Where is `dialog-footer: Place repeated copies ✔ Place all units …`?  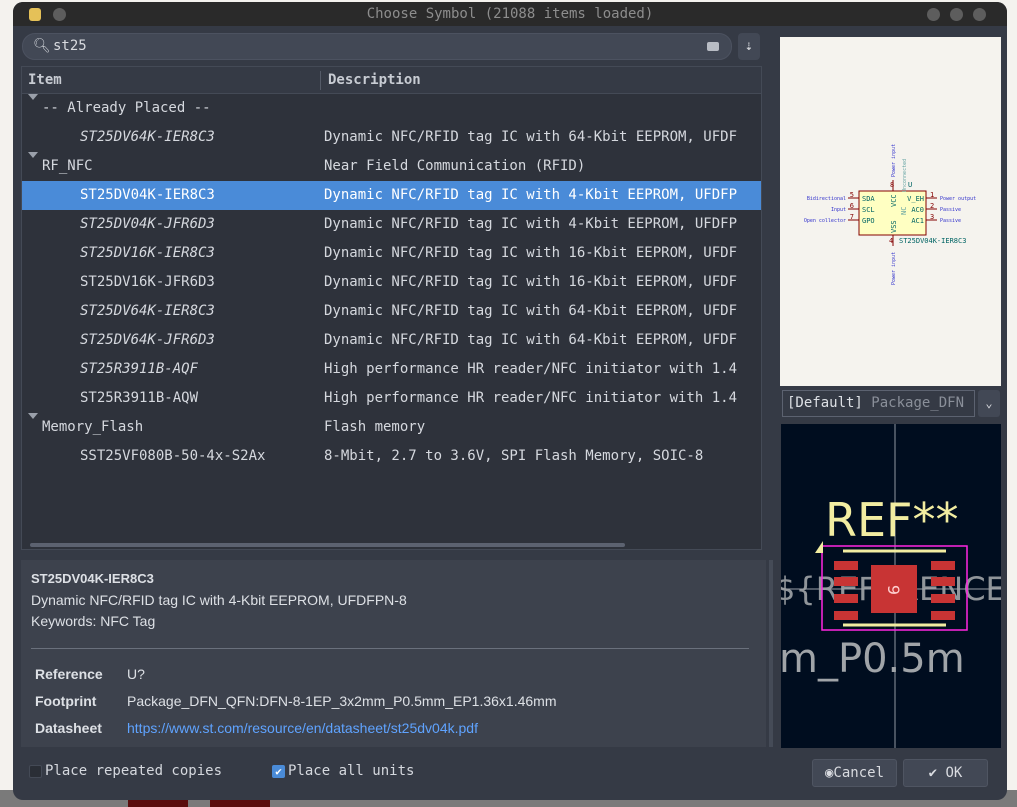
dialog-footer: Place repeated copies ✔ Place all units … is located at coordinates (510, 775).